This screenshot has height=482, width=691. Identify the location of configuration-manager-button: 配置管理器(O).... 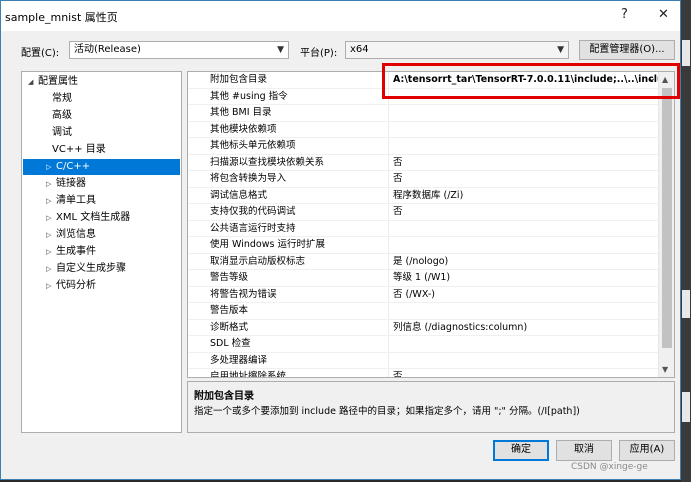
(627, 50).